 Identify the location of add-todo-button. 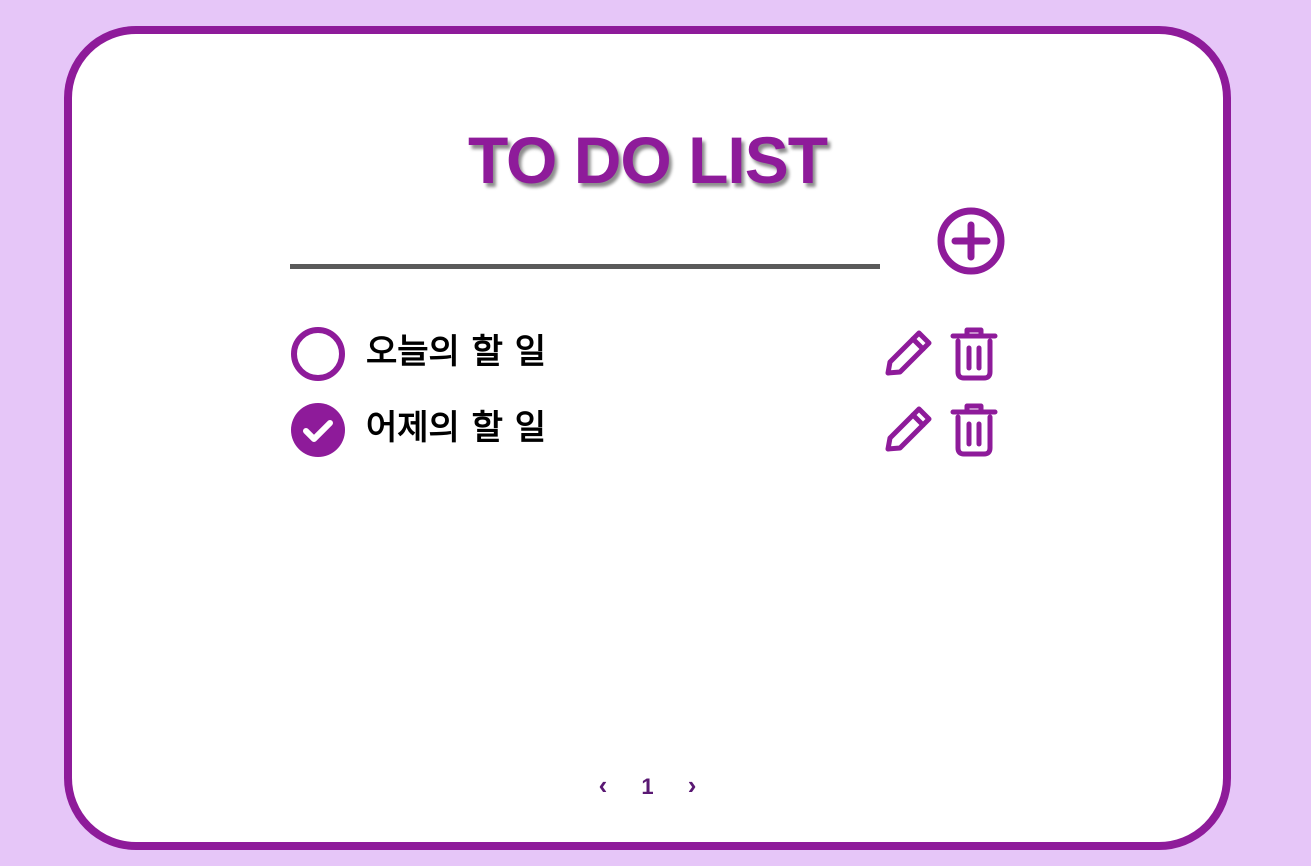
(971, 241).